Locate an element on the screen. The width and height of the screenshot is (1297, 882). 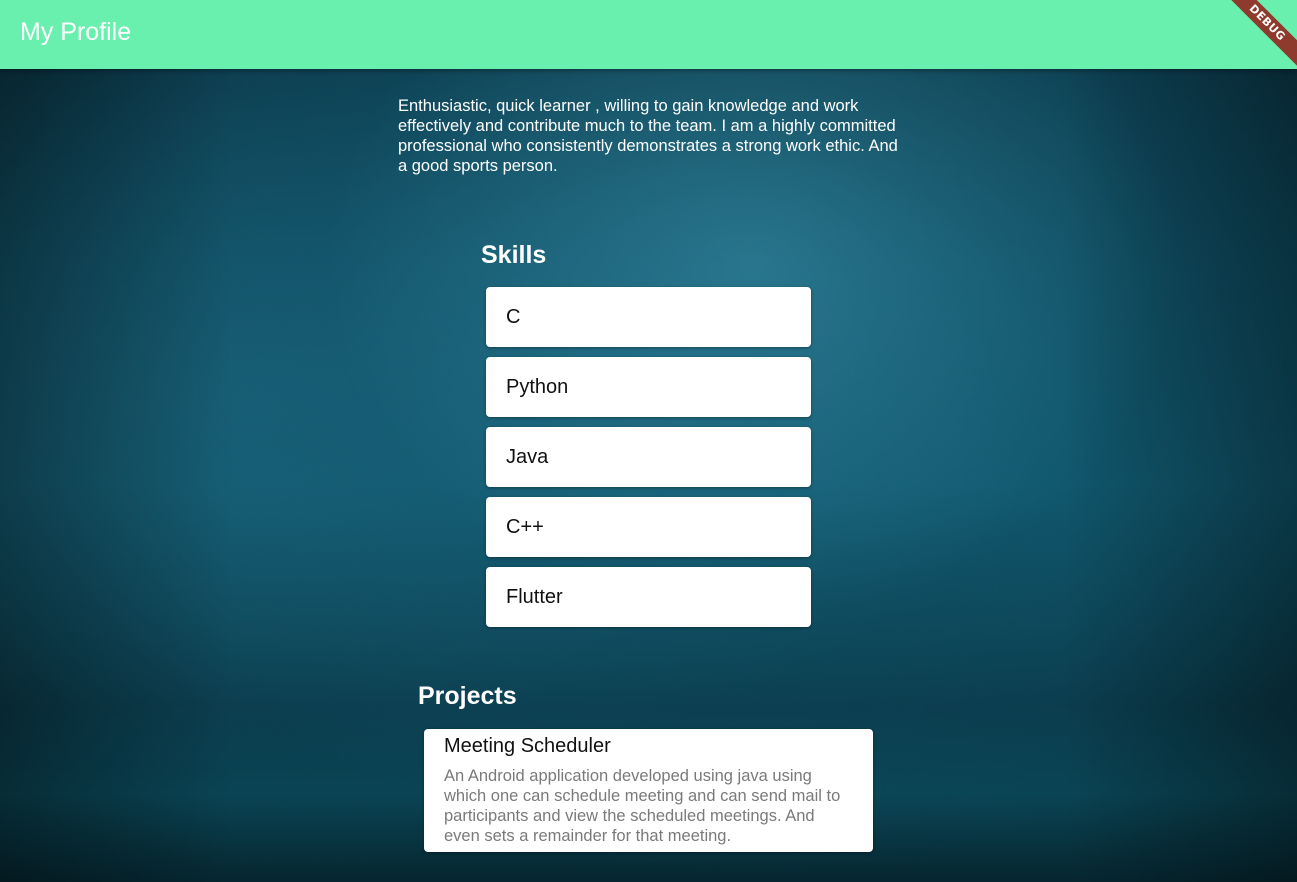
skill-label: Java is located at coordinates (527, 456).